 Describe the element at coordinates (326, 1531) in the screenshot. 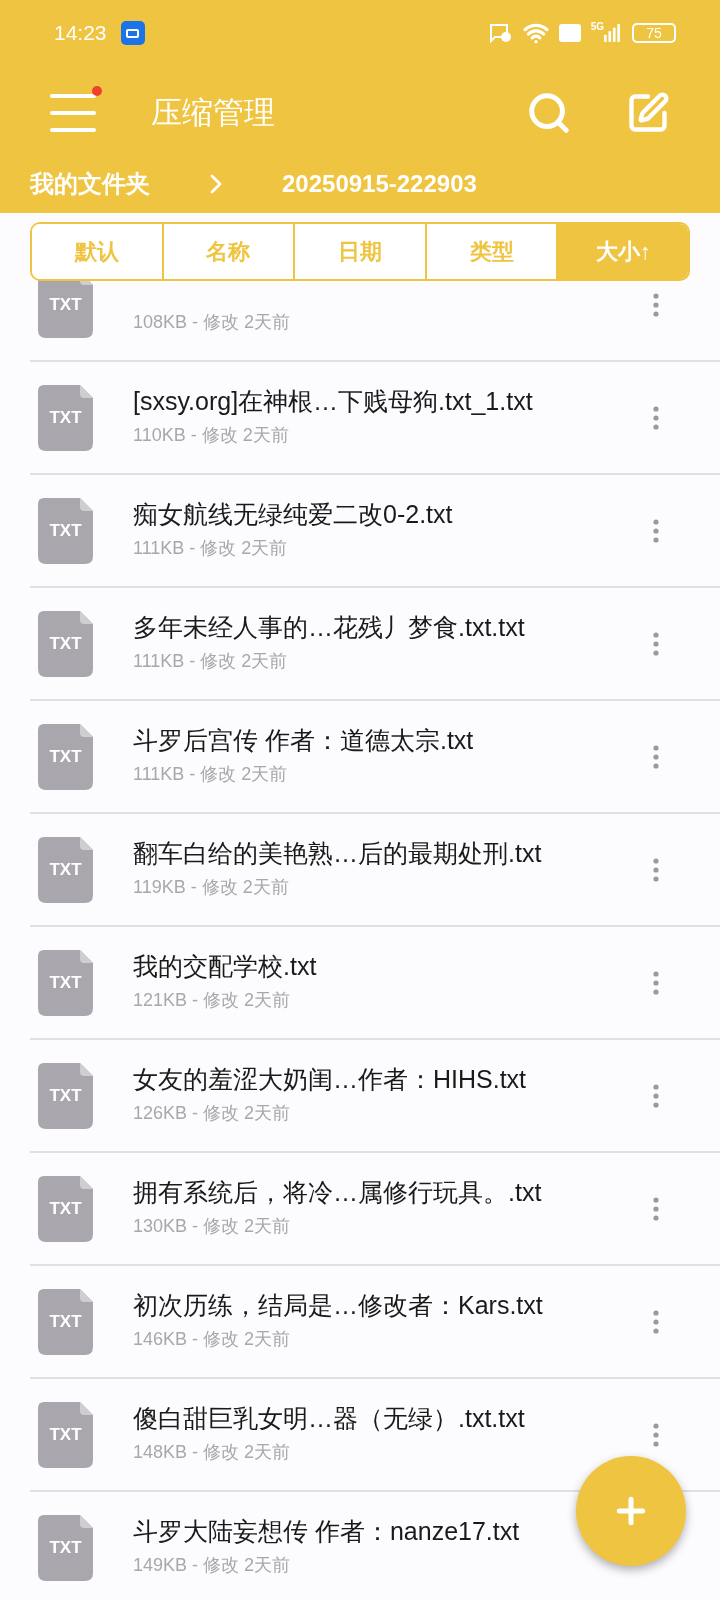

I see `file-name: 斗罗大陆妄想传 作者：nanze17.txt` at that location.